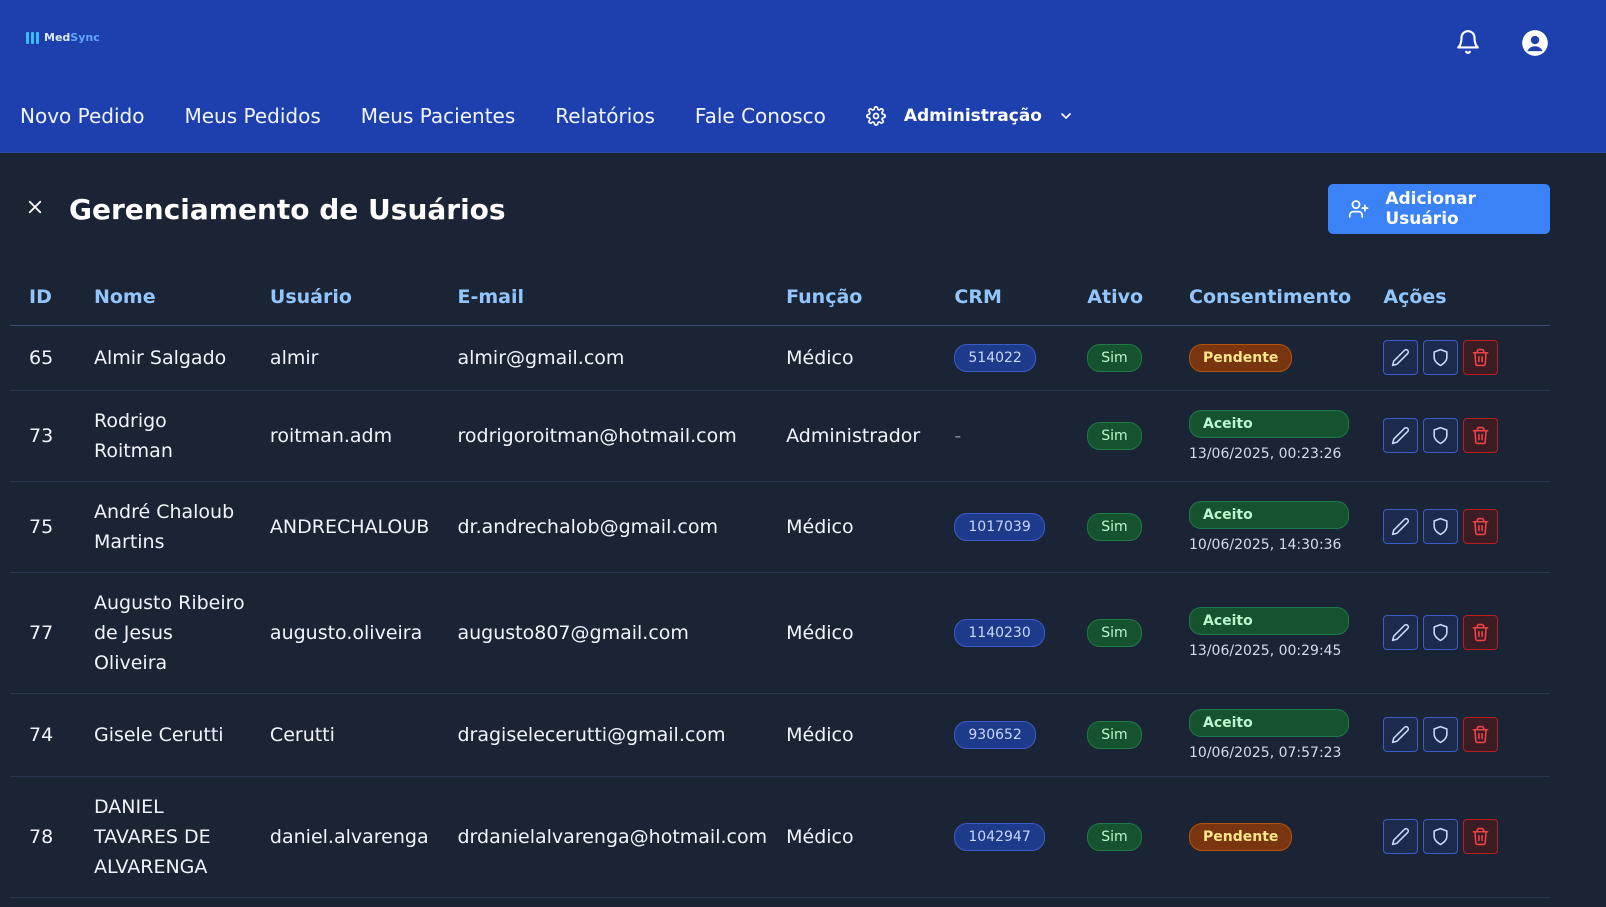  What do you see at coordinates (162, 735) in the screenshot?
I see `cell-nome: Gisele Cerutti` at bounding box center [162, 735].